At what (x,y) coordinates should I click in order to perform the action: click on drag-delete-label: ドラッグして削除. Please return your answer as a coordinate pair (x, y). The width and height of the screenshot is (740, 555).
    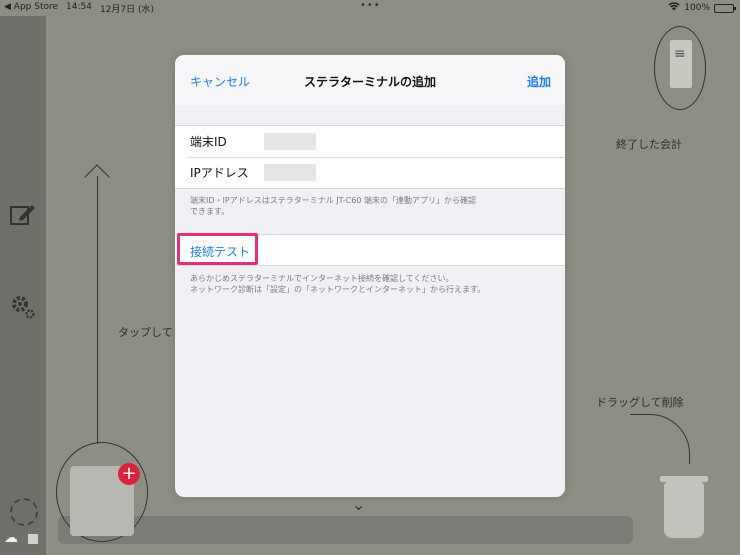
    Looking at the image, I should click on (640, 402).